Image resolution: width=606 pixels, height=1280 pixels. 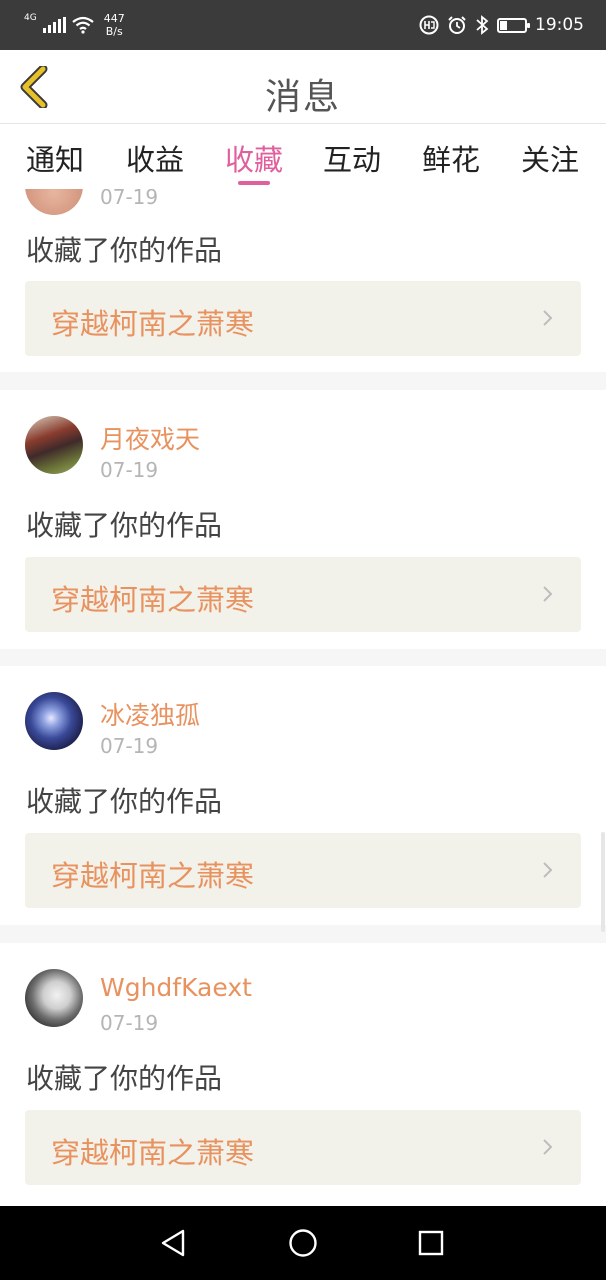 I want to click on recents-square-icon, so click(x=431, y=1243).